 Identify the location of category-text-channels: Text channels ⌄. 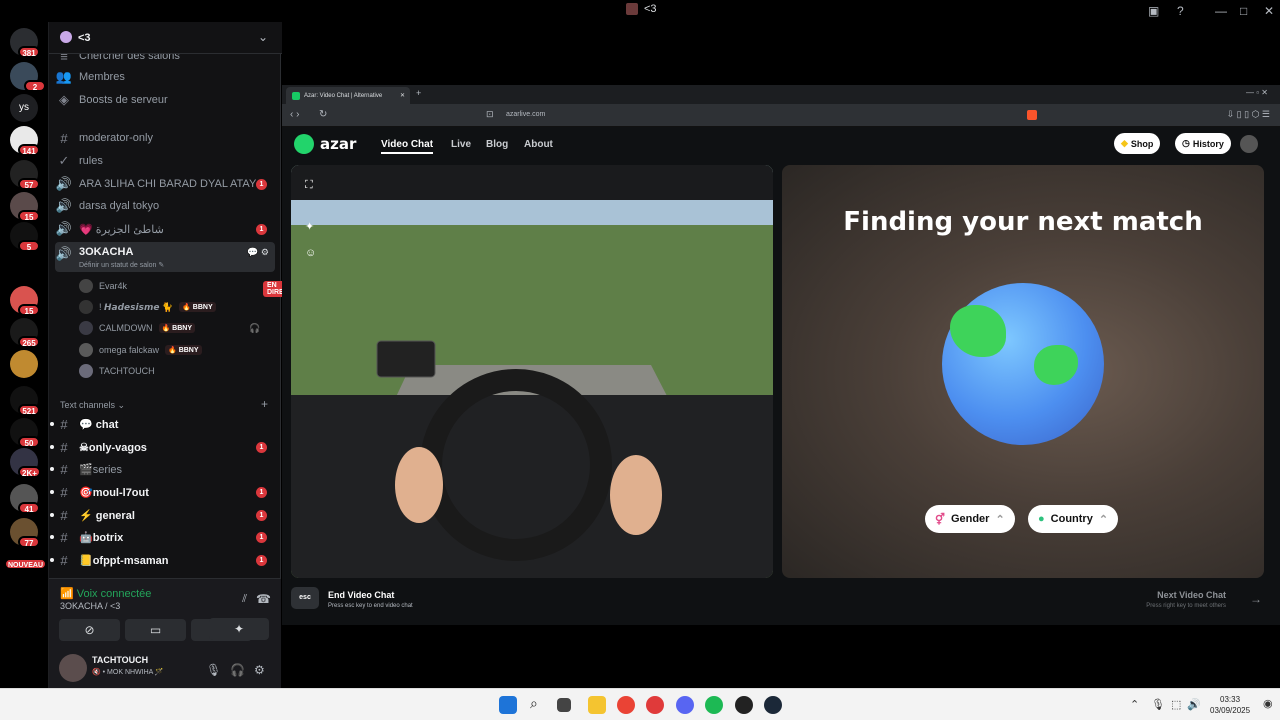
(92, 405).